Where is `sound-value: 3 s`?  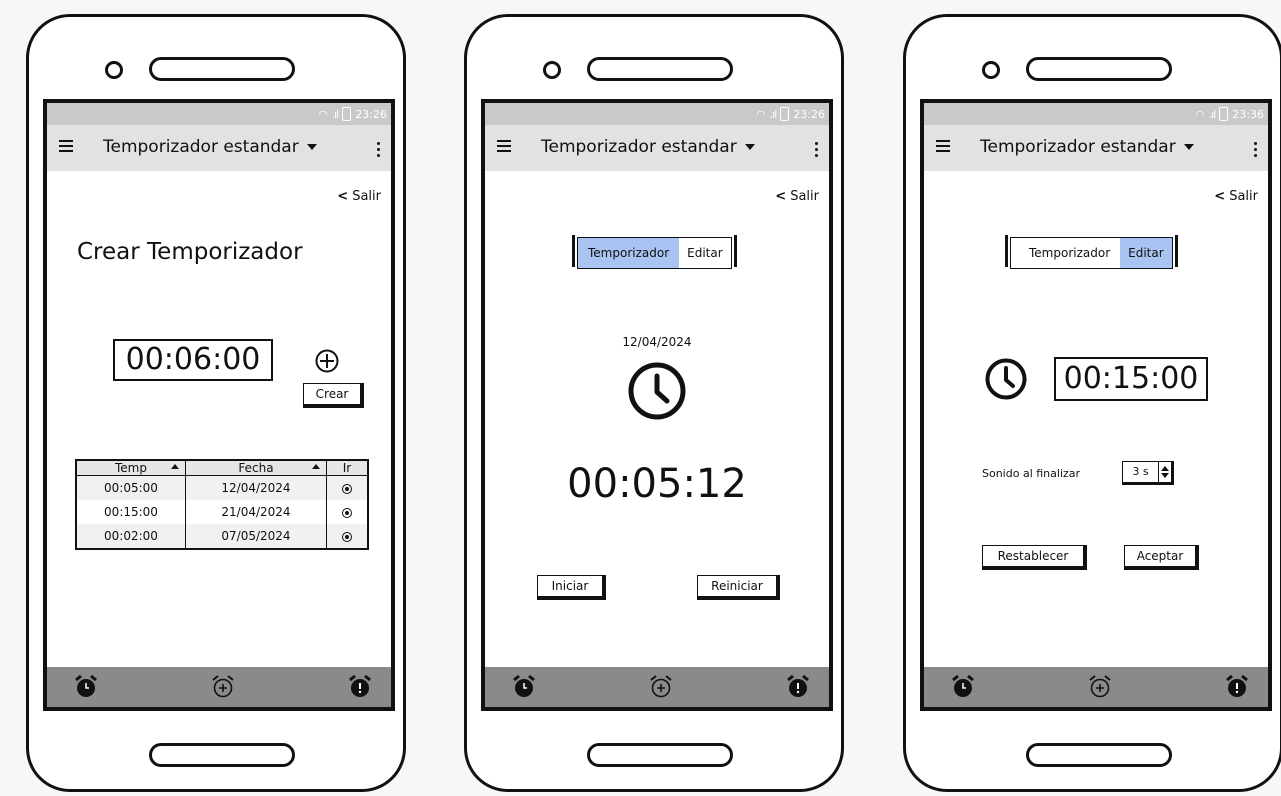
sound-value: 3 s is located at coordinates (1140, 471).